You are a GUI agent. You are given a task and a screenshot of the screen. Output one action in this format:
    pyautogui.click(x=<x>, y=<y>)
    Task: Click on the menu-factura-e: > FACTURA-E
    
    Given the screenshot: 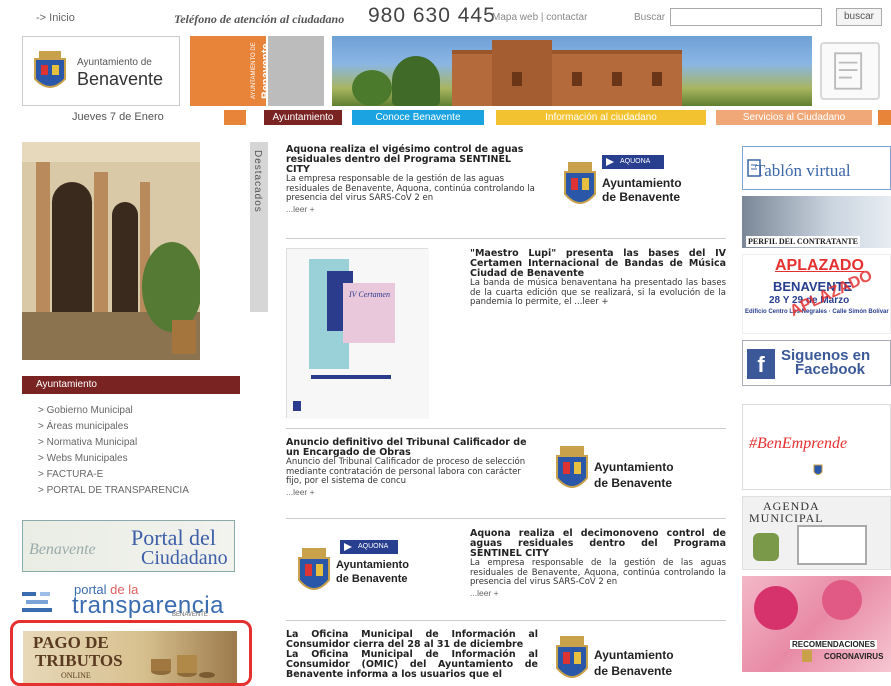 What is the action you would take?
    pyautogui.click(x=113, y=476)
    